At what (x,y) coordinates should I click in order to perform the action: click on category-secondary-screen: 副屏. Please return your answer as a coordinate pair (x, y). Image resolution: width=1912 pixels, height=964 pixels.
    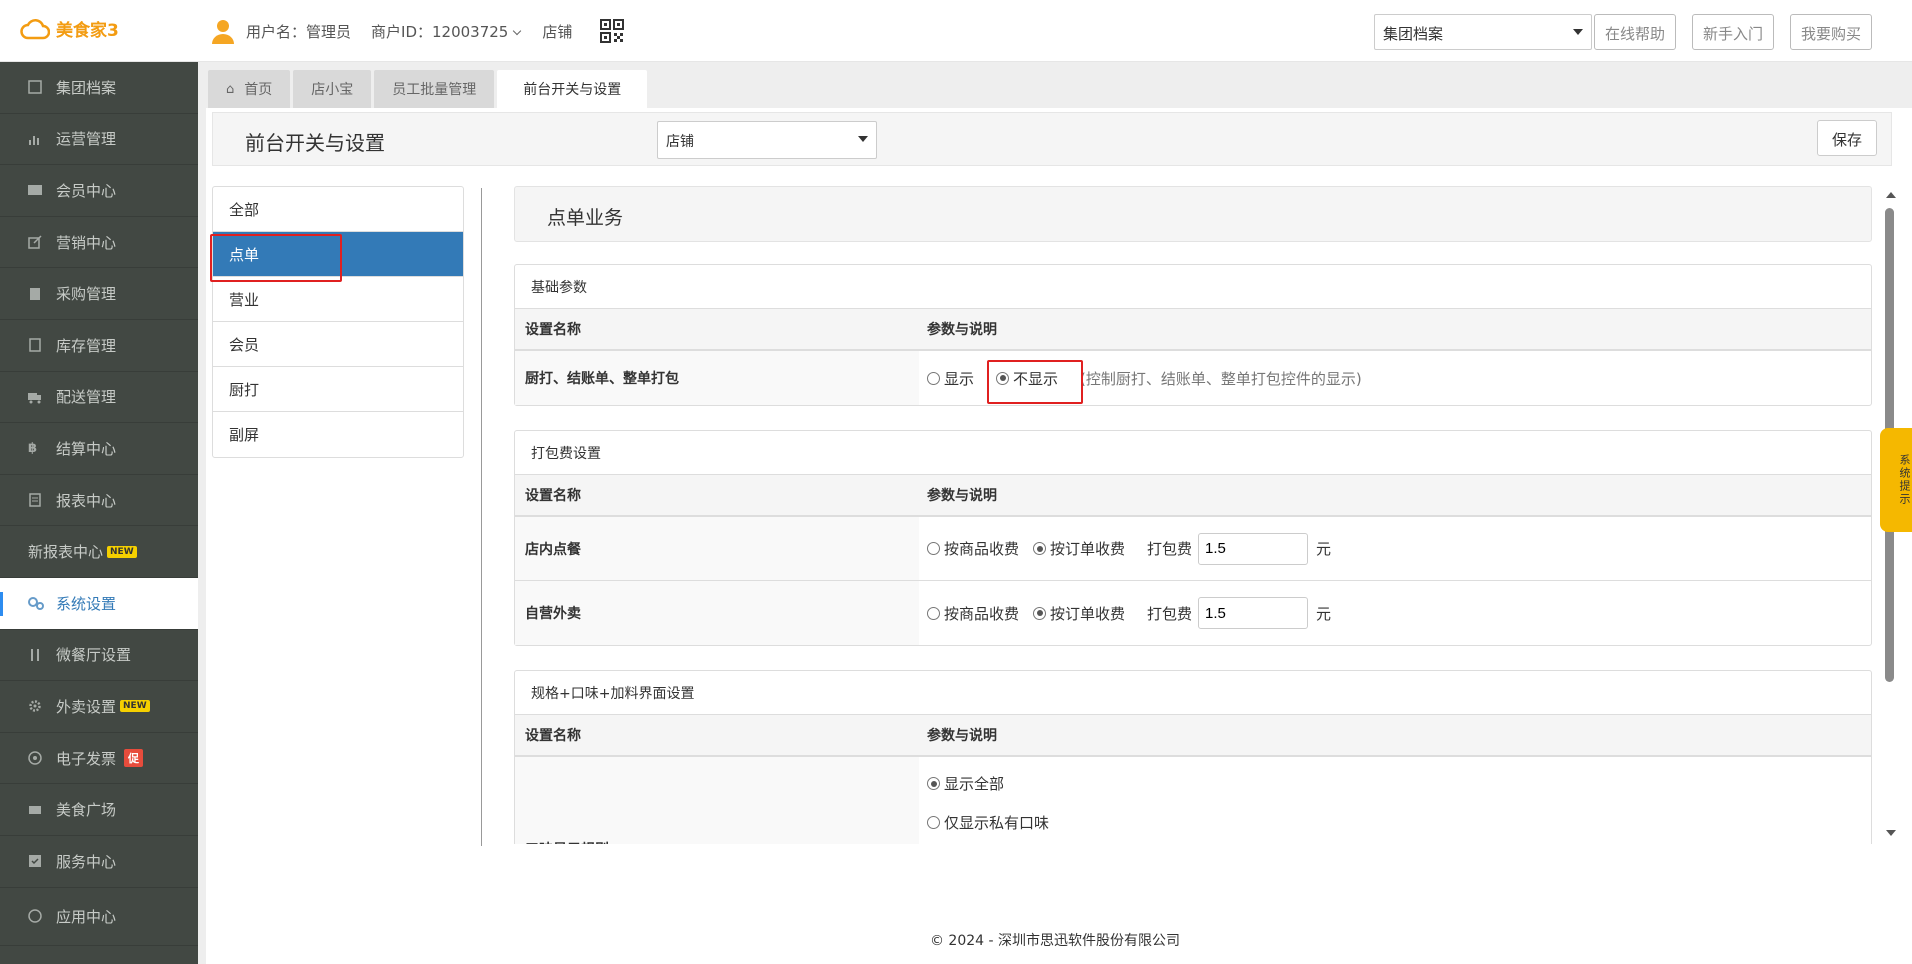
    Looking at the image, I should click on (338, 434).